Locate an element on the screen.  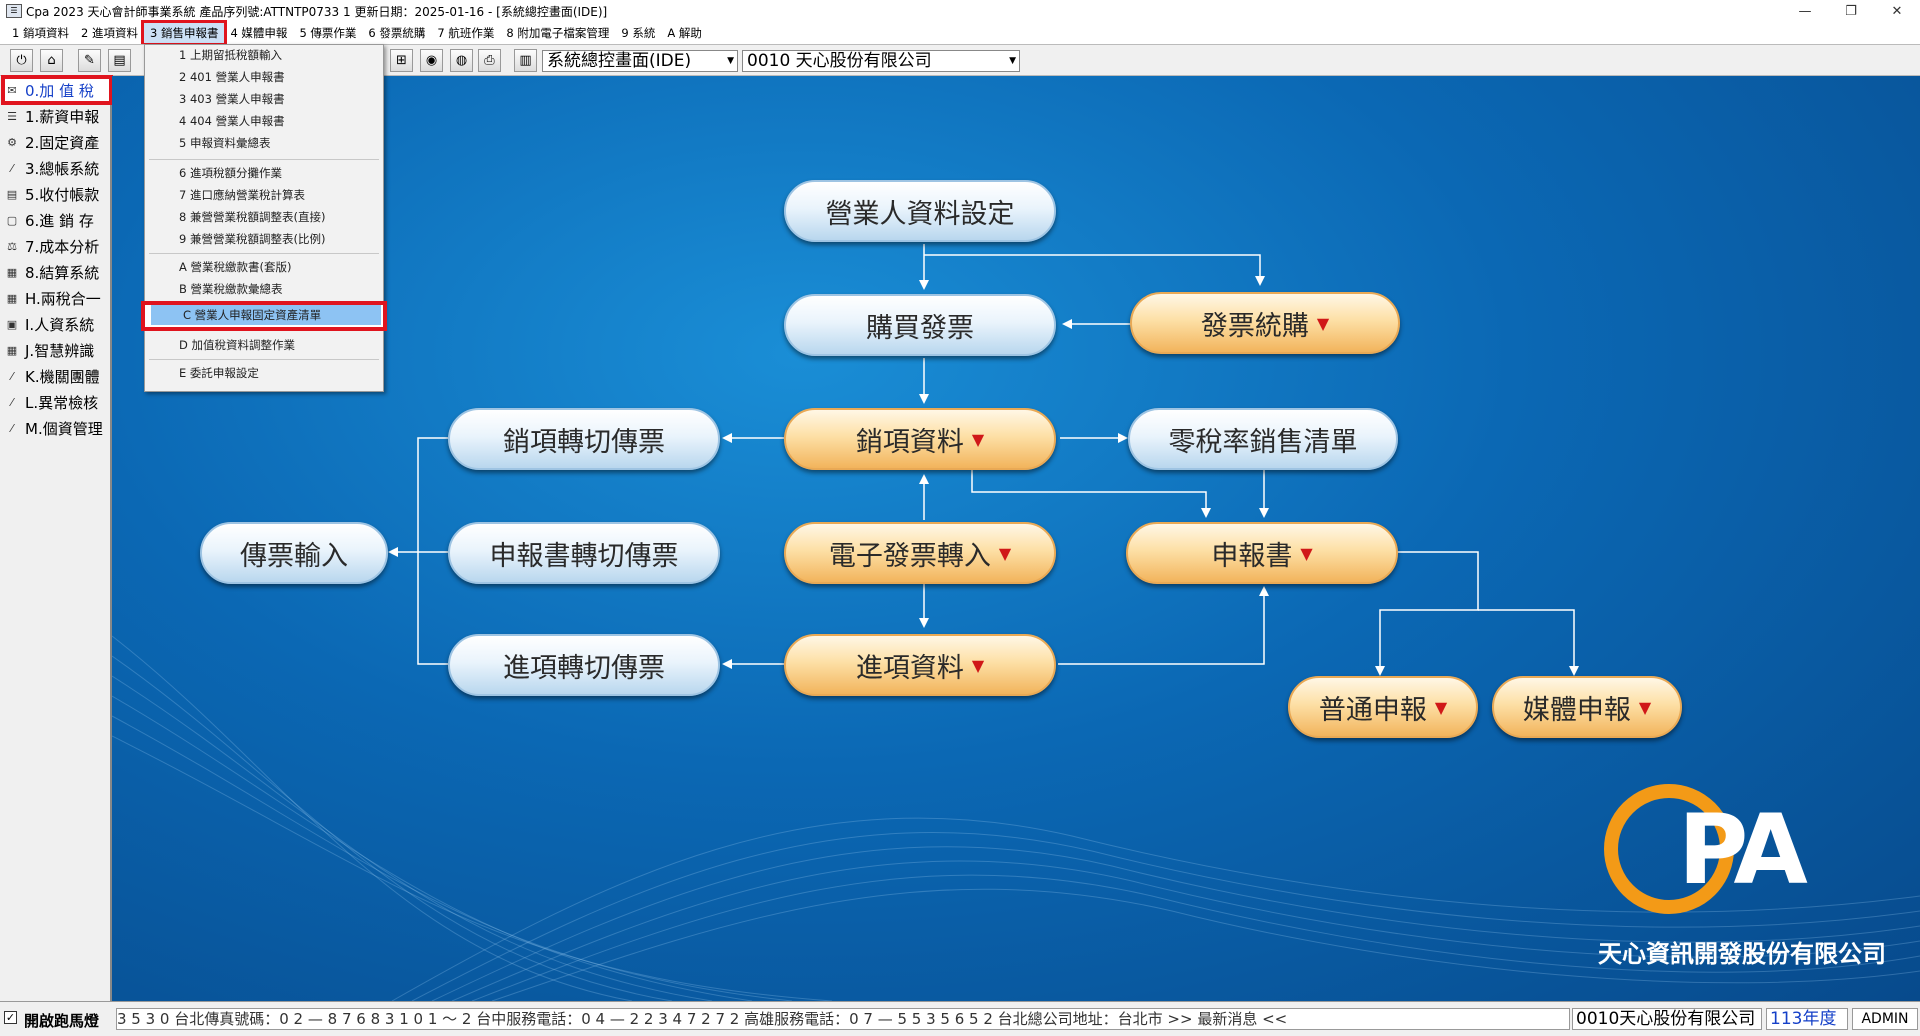
capture-icon: ◉ is located at coordinates (431, 60).